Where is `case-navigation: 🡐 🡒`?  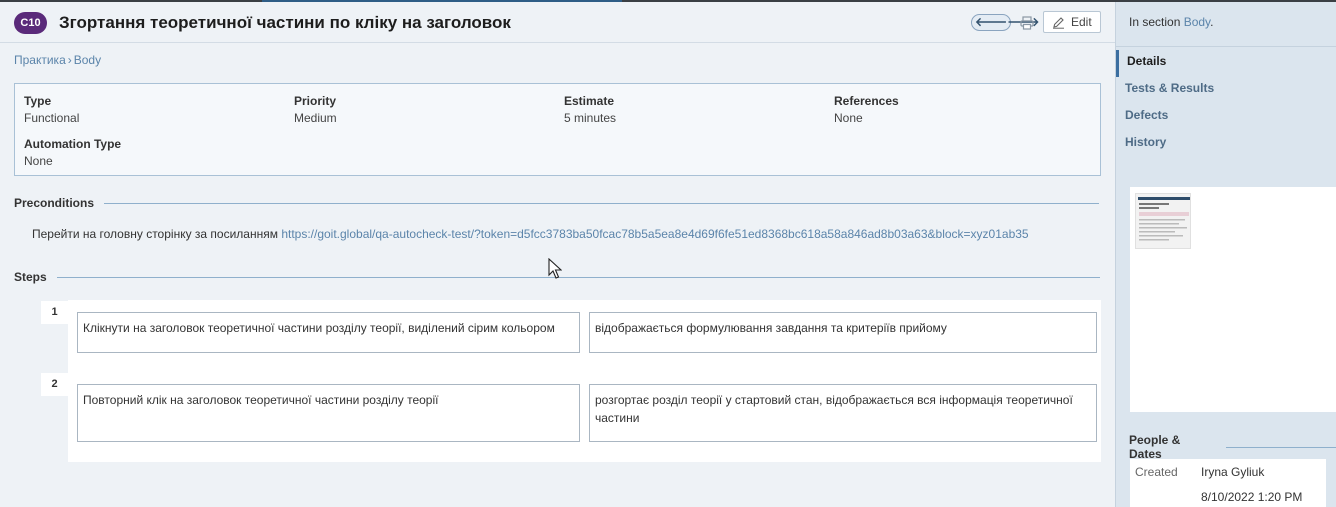
case-navigation: 🡐 🡒 is located at coordinates (1005, 22).